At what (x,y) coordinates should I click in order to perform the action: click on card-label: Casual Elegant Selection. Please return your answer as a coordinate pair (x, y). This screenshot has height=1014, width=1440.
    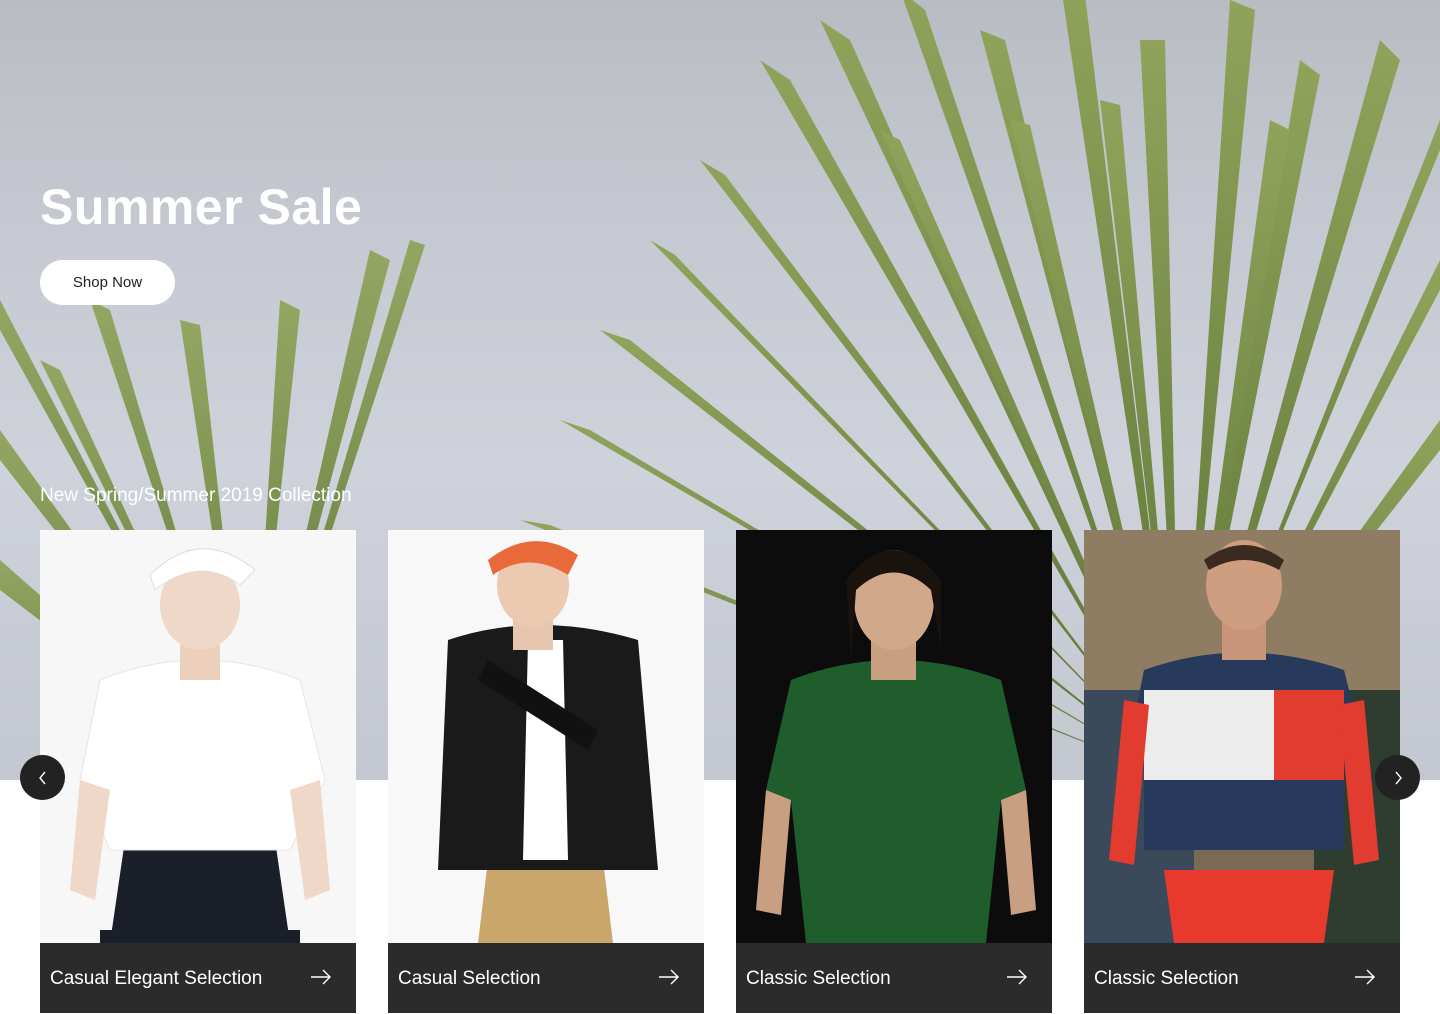
    Looking at the image, I should click on (156, 978).